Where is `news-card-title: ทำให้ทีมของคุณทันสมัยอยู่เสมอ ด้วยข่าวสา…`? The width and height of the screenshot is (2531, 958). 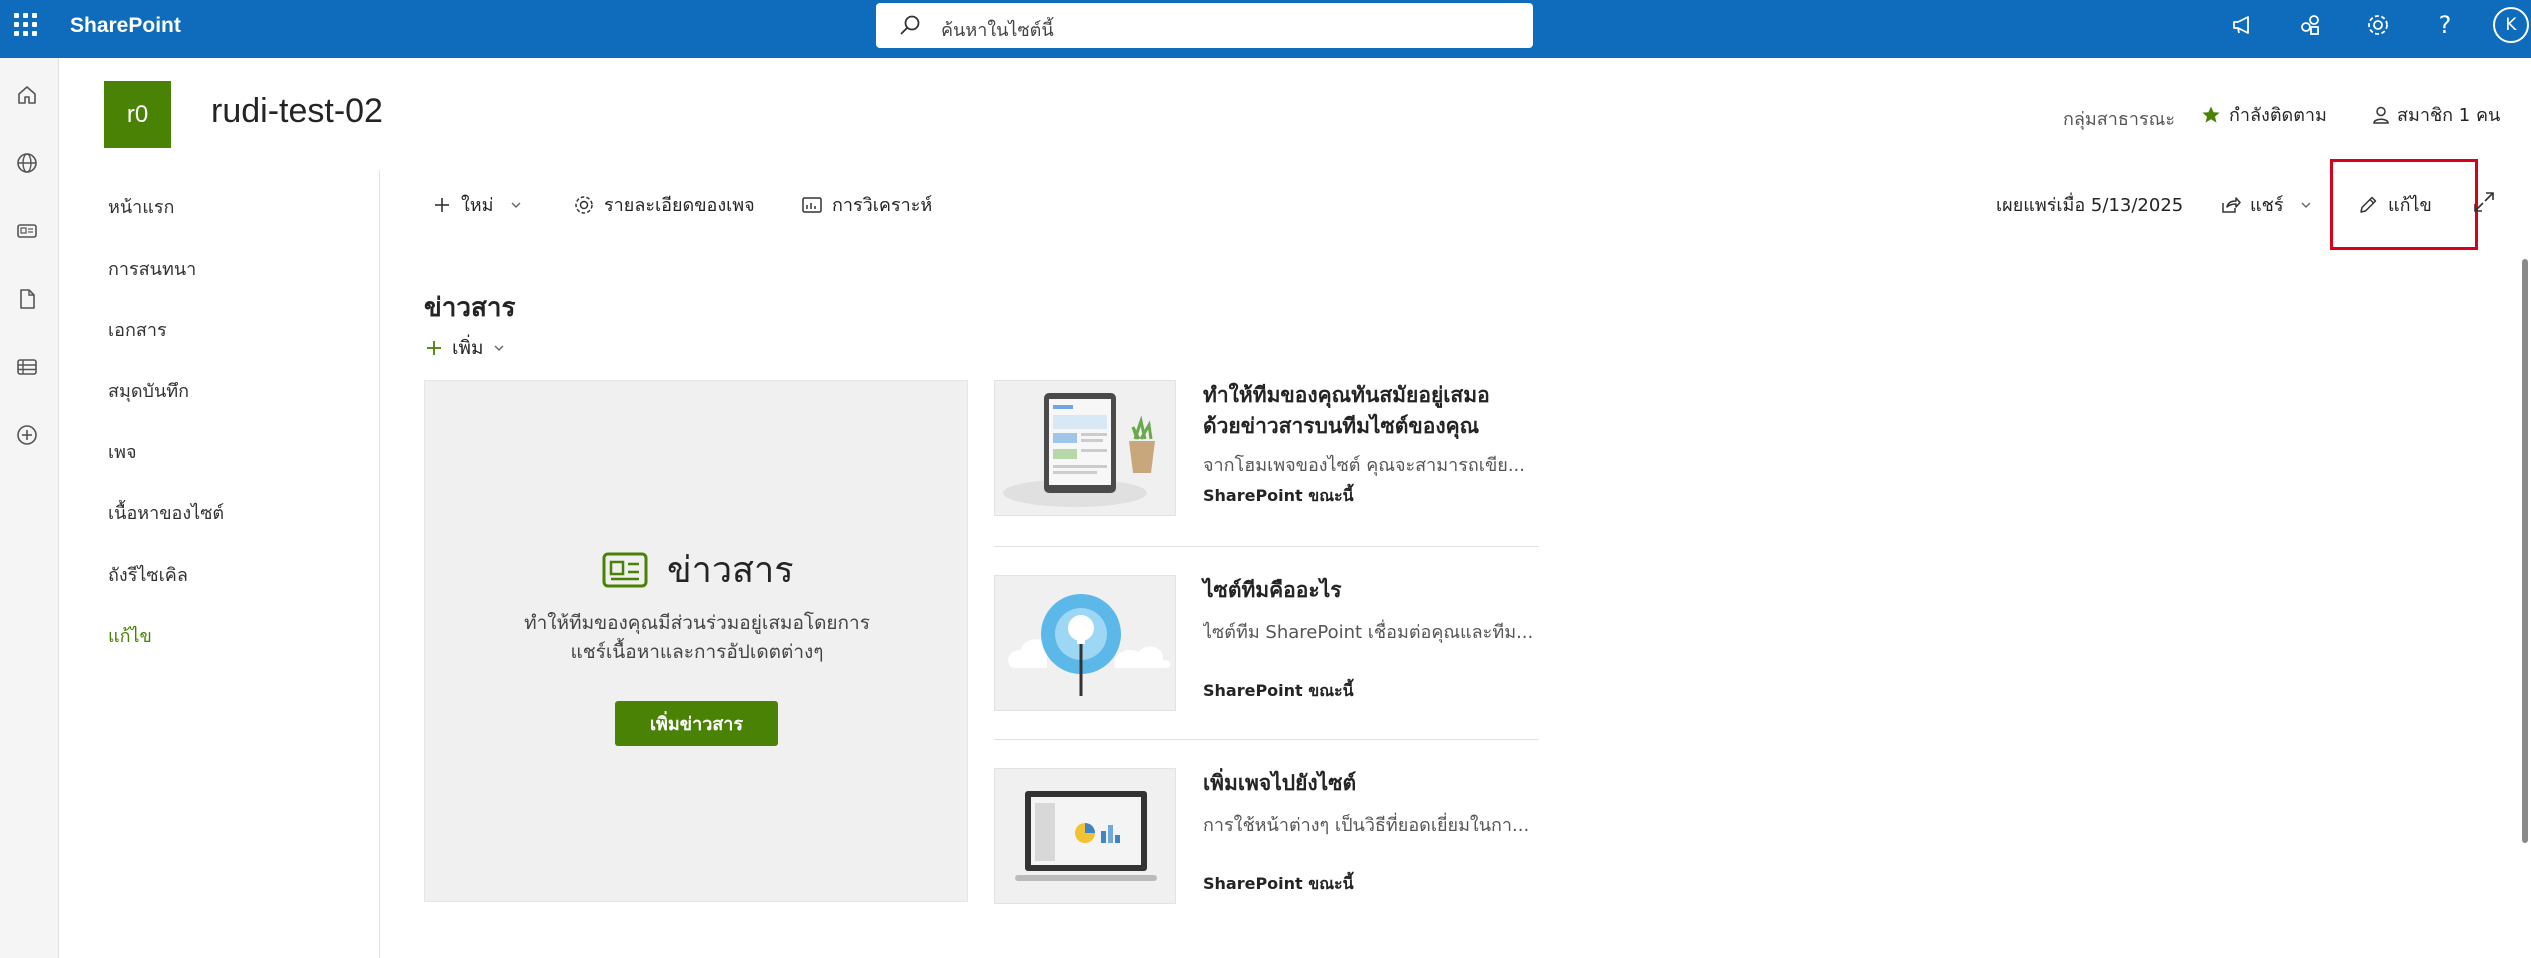 news-card-title: ทำให้ทีมของคุณทันสมัยอยู่เสมอ ด้วยข่าวสา… is located at coordinates (1373, 411).